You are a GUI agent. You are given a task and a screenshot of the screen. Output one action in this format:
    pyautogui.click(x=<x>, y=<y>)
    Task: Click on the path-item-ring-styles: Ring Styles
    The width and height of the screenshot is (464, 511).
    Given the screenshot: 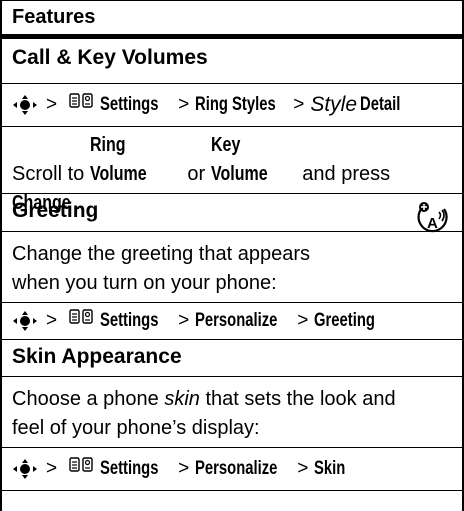 What is the action you would take?
    pyautogui.click(x=235, y=104)
    